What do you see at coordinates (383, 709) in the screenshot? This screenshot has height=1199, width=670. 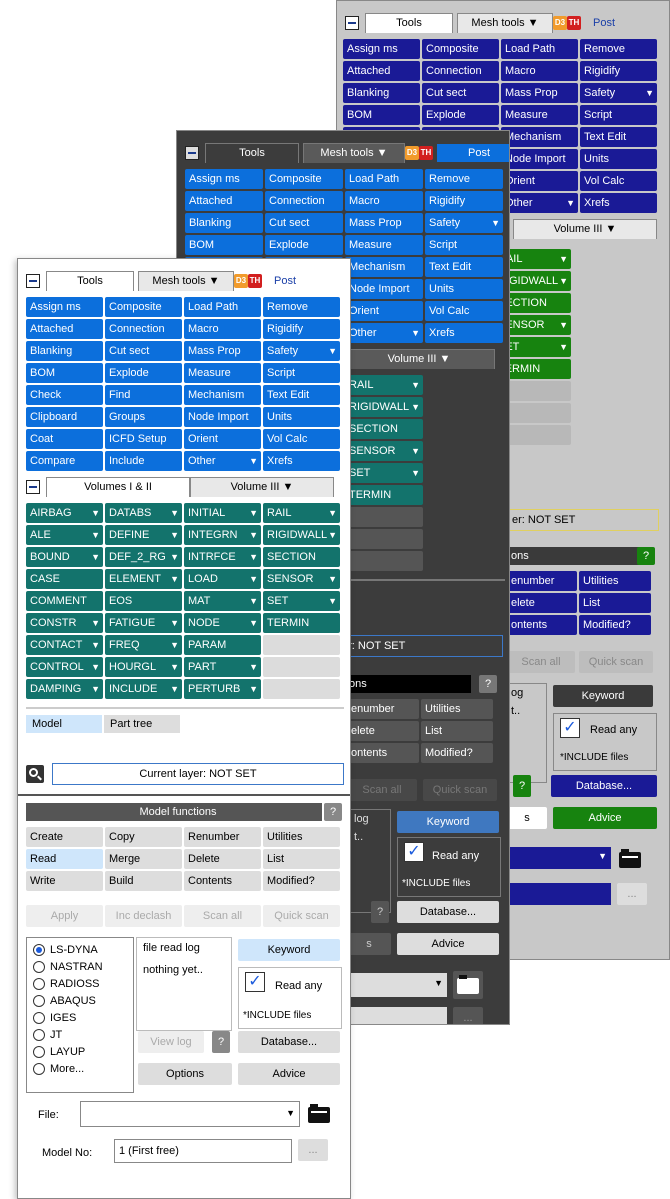 I see `renumber-button: enumber` at bounding box center [383, 709].